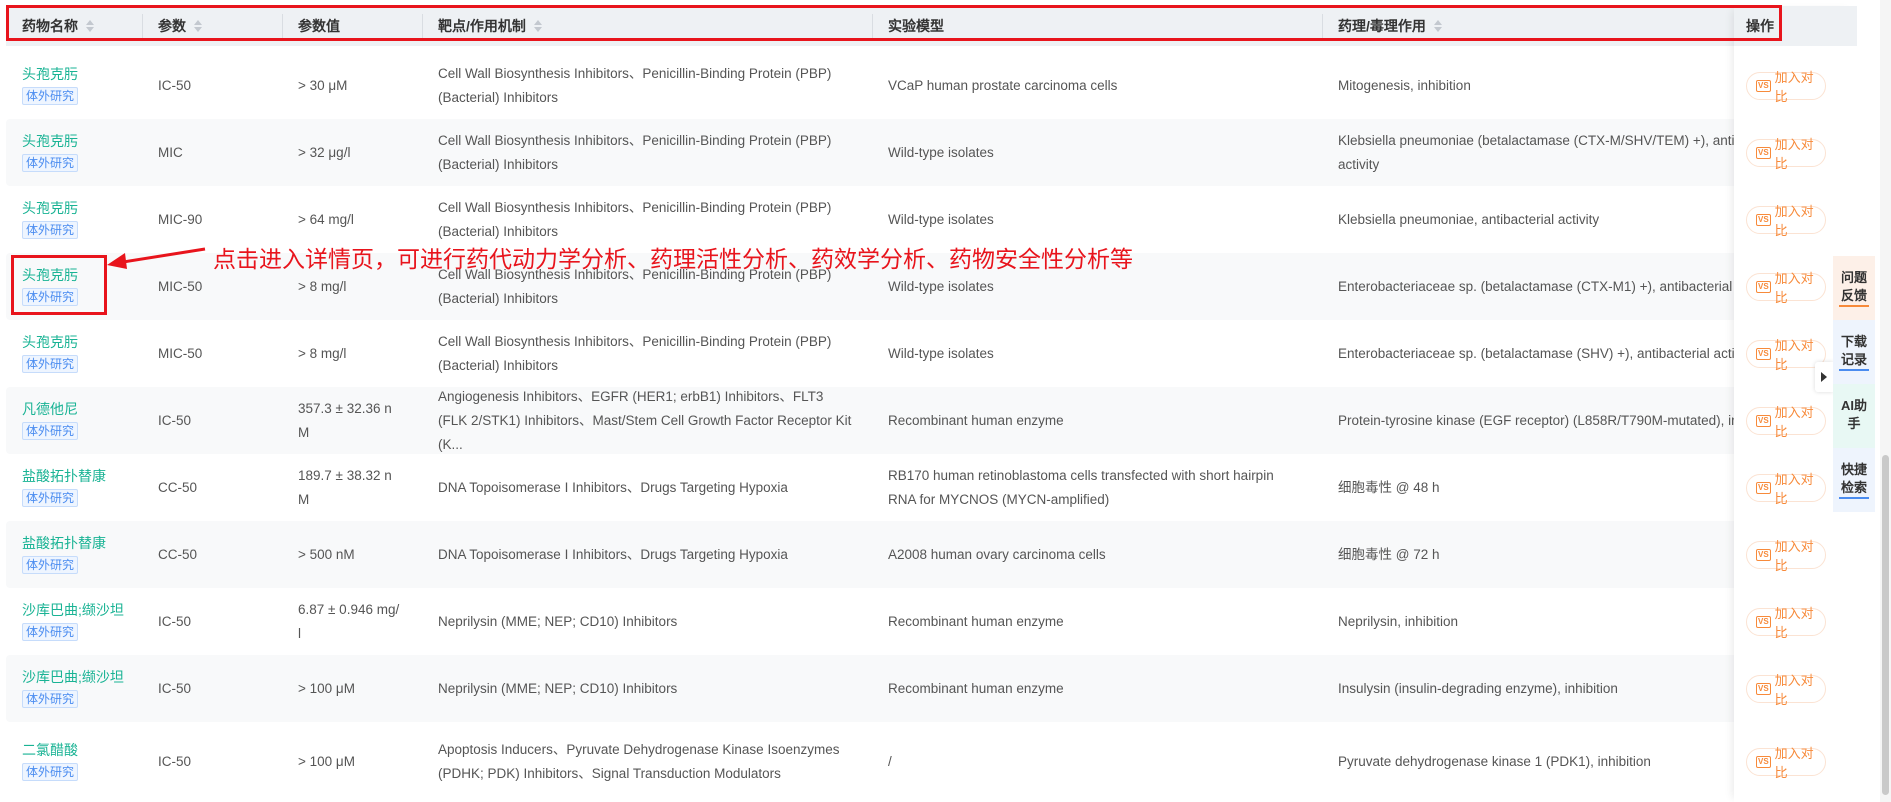 The height and width of the screenshot is (802, 1891). I want to click on drug-cell: 盐酸拓扑替康 体外研究, so click(74, 488).